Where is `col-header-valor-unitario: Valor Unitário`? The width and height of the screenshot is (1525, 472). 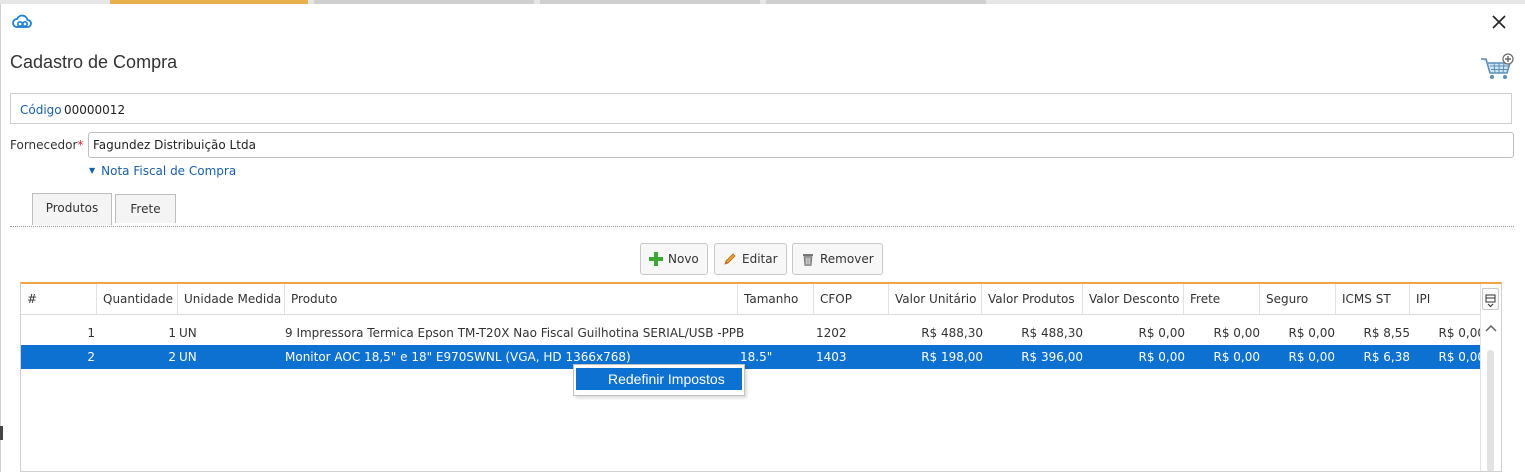 col-header-valor-unitario: Valor Unitário is located at coordinates (934, 299).